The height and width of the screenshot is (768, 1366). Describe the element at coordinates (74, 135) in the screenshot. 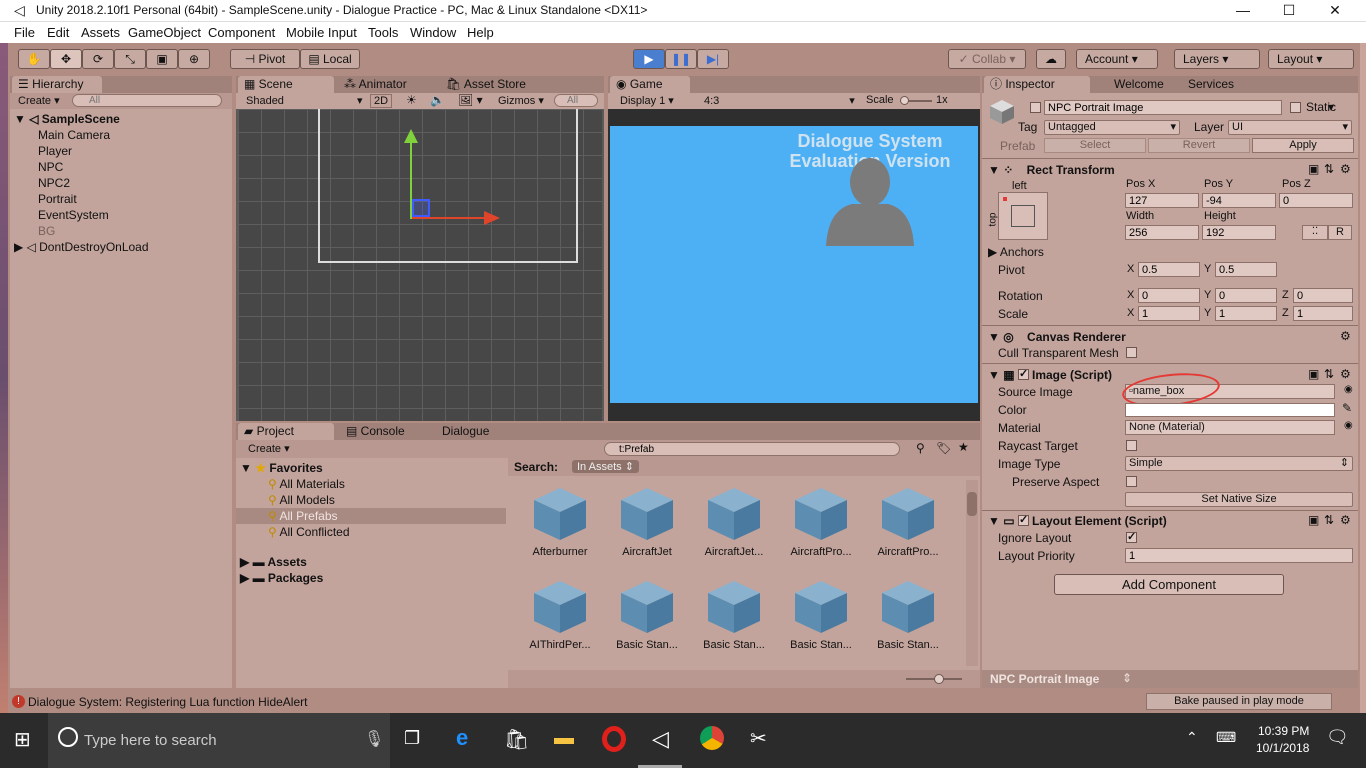

I see `hierarchy-item: Main Camera` at that location.